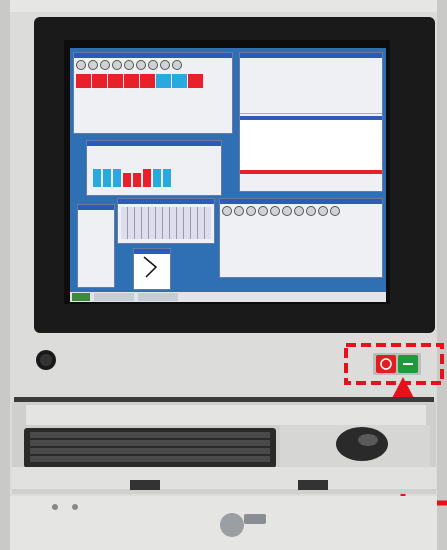  I want to click on window-onscreen-keyboard, so click(166, 221).